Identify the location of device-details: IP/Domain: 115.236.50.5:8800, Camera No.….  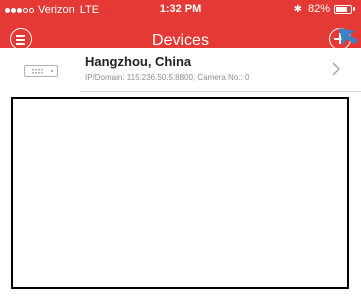
(167, 77).